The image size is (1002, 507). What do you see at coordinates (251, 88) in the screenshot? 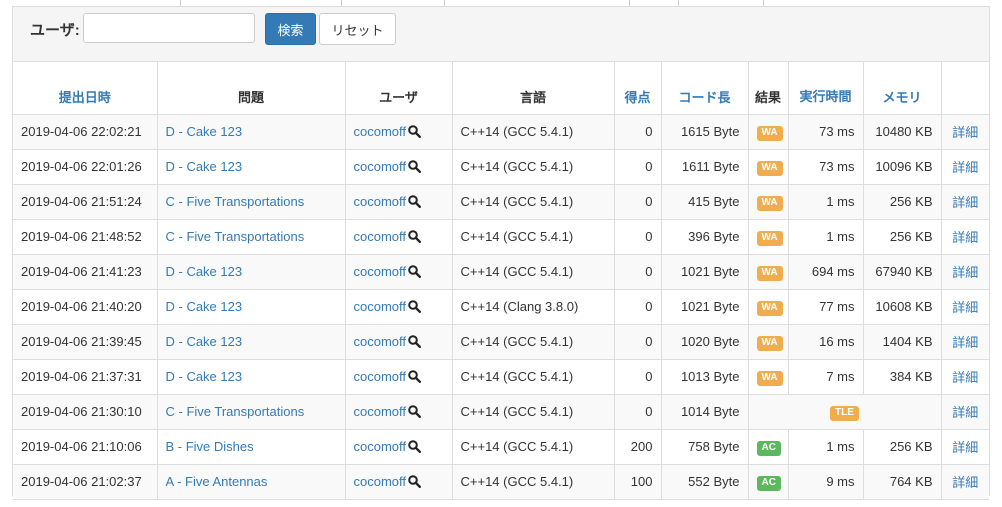
I see `header-problem: 問題` at bounding box center [251, 88].